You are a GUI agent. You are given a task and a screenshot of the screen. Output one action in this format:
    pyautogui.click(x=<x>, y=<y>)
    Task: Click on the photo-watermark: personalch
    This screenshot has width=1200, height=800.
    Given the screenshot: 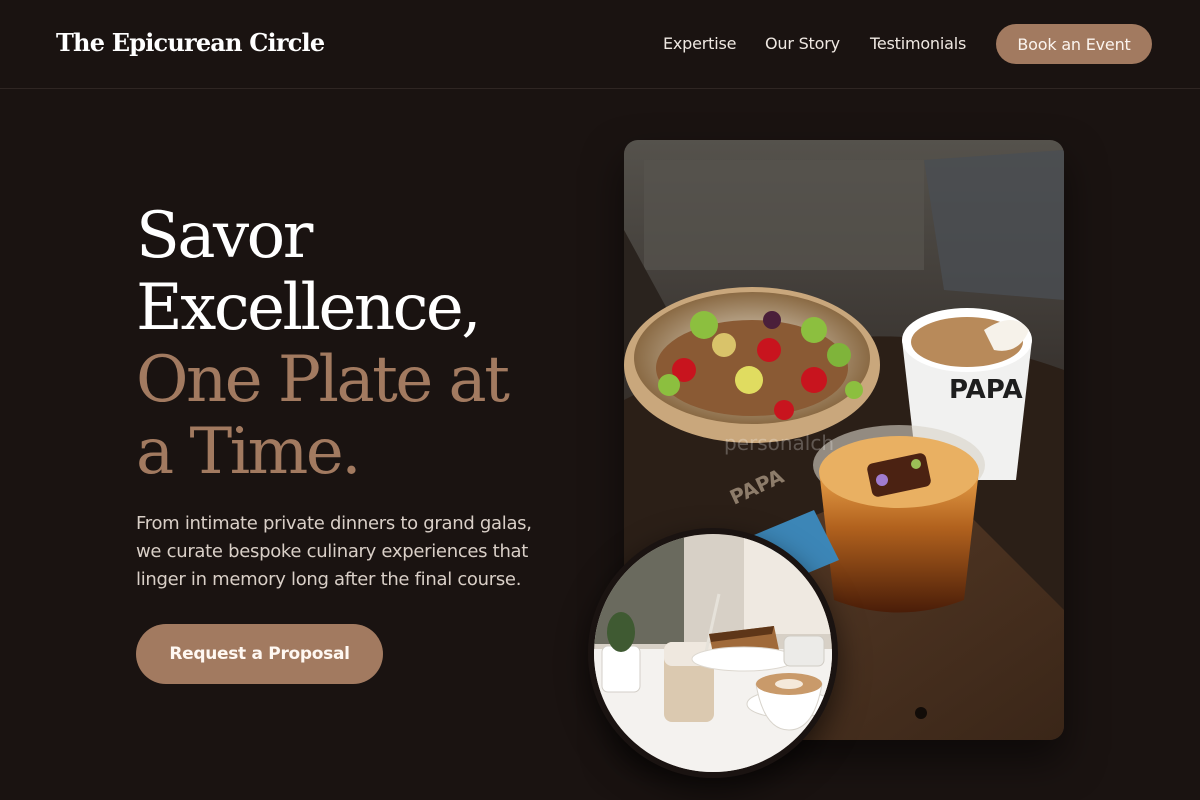 What is the action you would take?
    pyautogui.click(x=779, y=443)
    